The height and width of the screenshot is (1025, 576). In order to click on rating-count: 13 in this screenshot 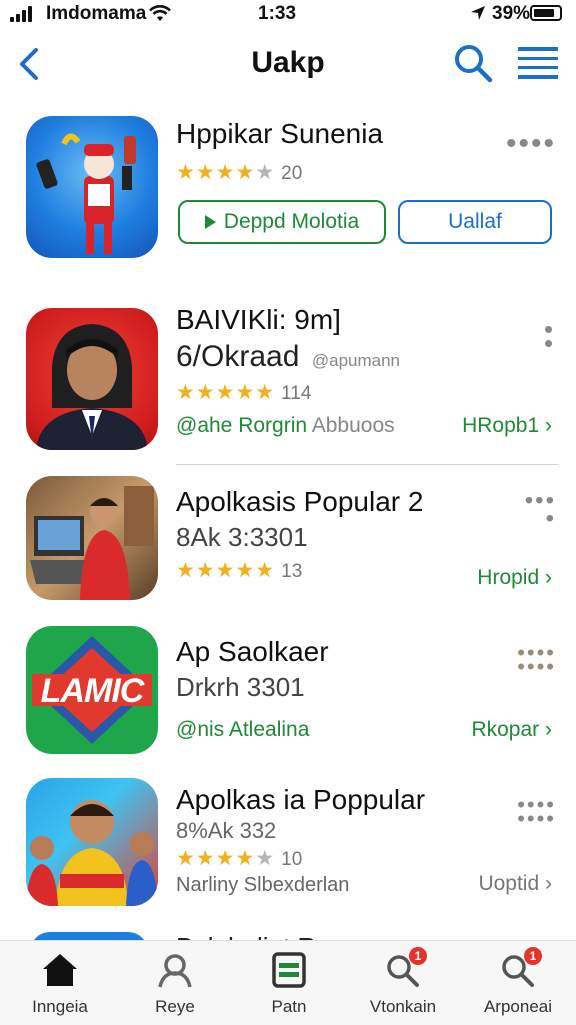, I will do `click(292, 571)`.